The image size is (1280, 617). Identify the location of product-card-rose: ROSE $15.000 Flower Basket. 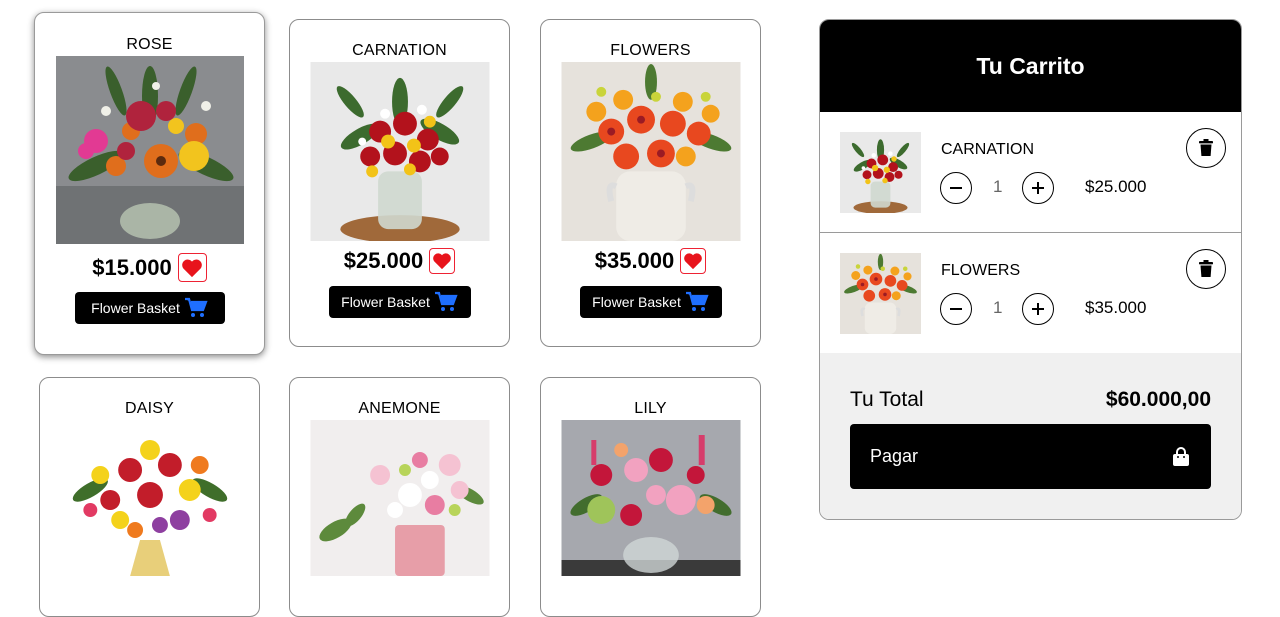
(149, 183).